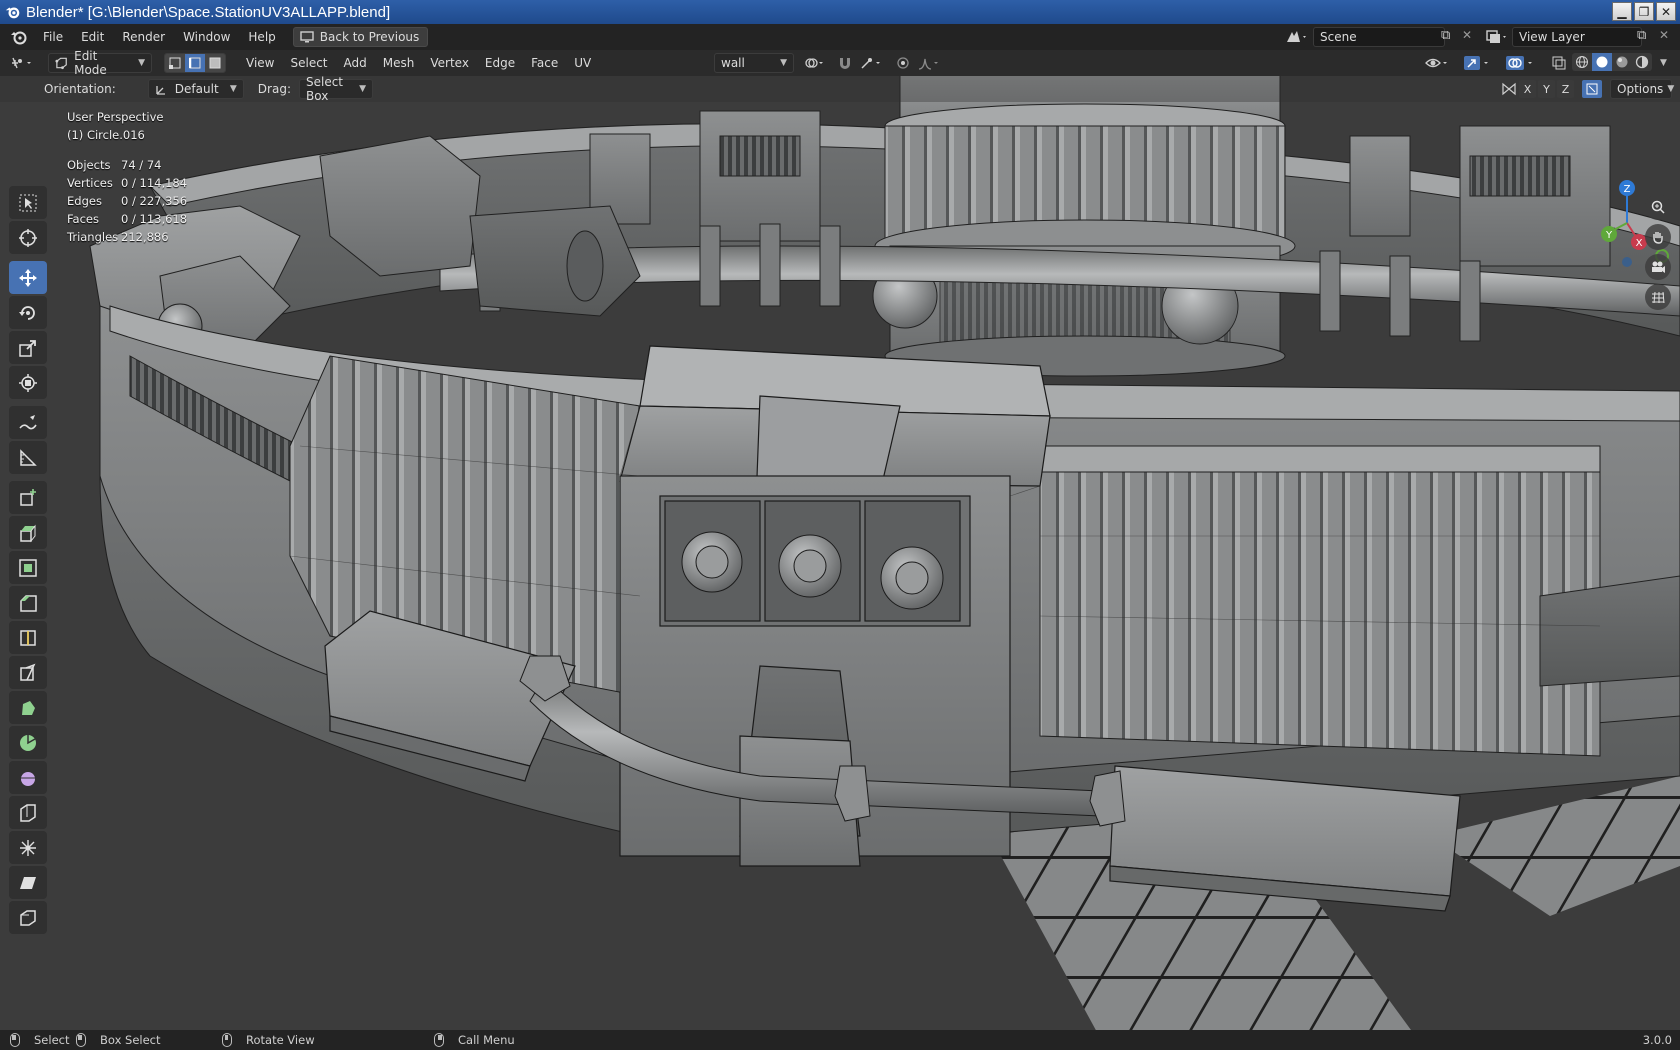 The image size is (1680, 1050). Describe the element at coordinates (28, 277) in the screenshot. I see `tool-move` at that location.